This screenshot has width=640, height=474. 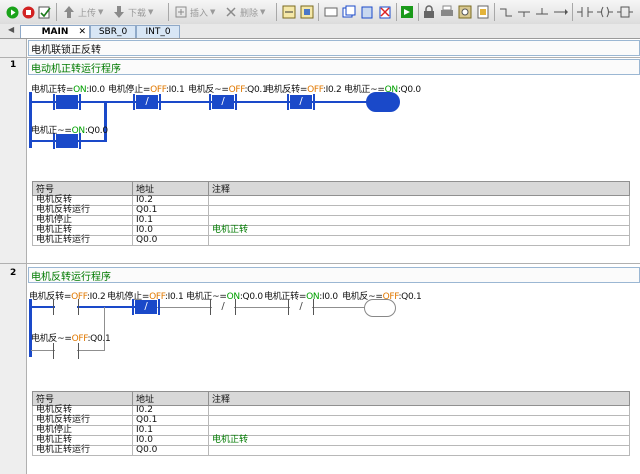 I want to click on cell-symbol: 电机反转, so click(x=82, y=200).